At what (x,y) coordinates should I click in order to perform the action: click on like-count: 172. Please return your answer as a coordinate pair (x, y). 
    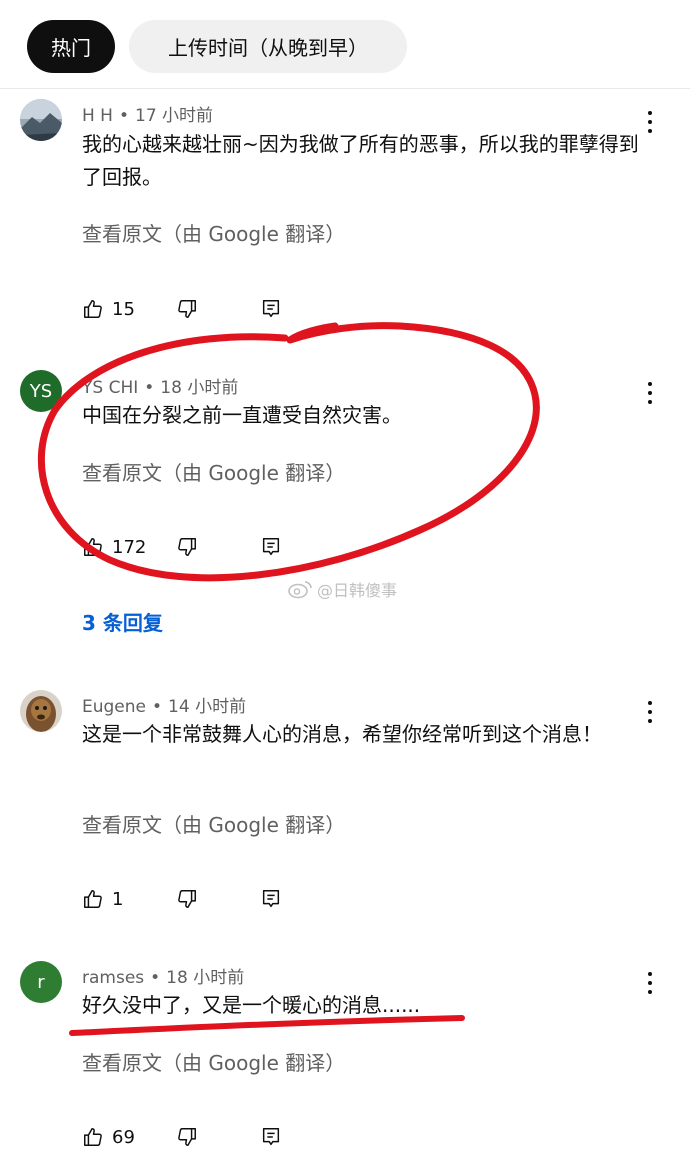
    Looking at the image, I should click on (129, 547).